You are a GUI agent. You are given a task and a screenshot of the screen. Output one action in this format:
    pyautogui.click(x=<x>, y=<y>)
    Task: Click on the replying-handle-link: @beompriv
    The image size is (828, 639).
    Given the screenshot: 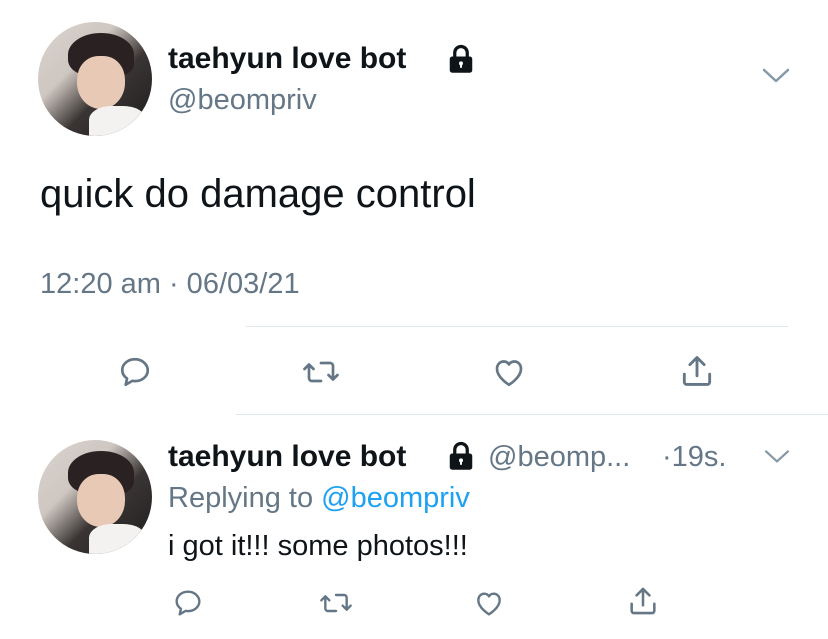 What is the action you would take?
    pyautogui.click(x=395, y=498)
    